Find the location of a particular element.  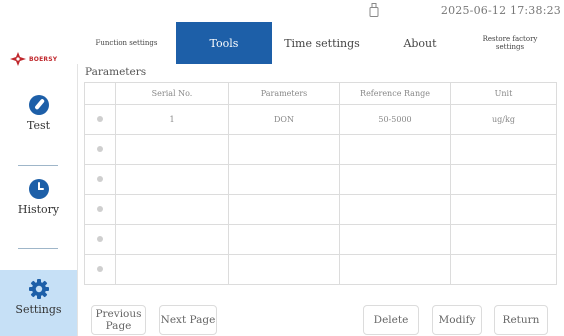

tab-time-settings: Time settings is located at coordinates (322, 43).